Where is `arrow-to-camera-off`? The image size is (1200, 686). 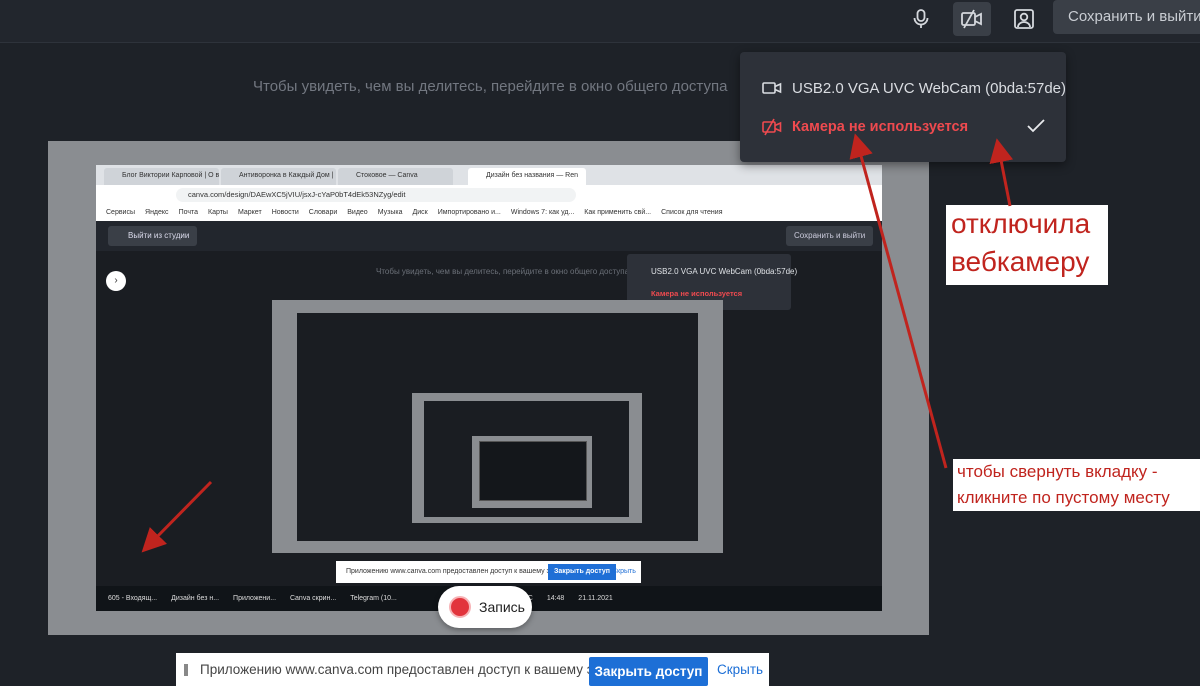 arrow-to-camera-off is located at coordinates (1001, 172).